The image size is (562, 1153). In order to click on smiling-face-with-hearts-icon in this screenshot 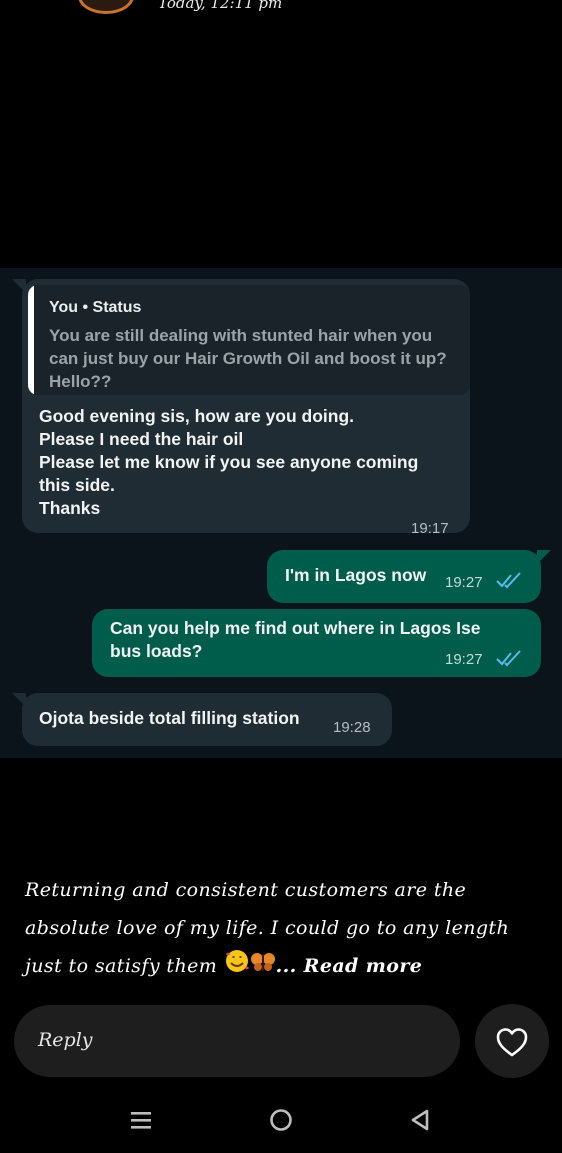, I will do `click(237, 967)`.